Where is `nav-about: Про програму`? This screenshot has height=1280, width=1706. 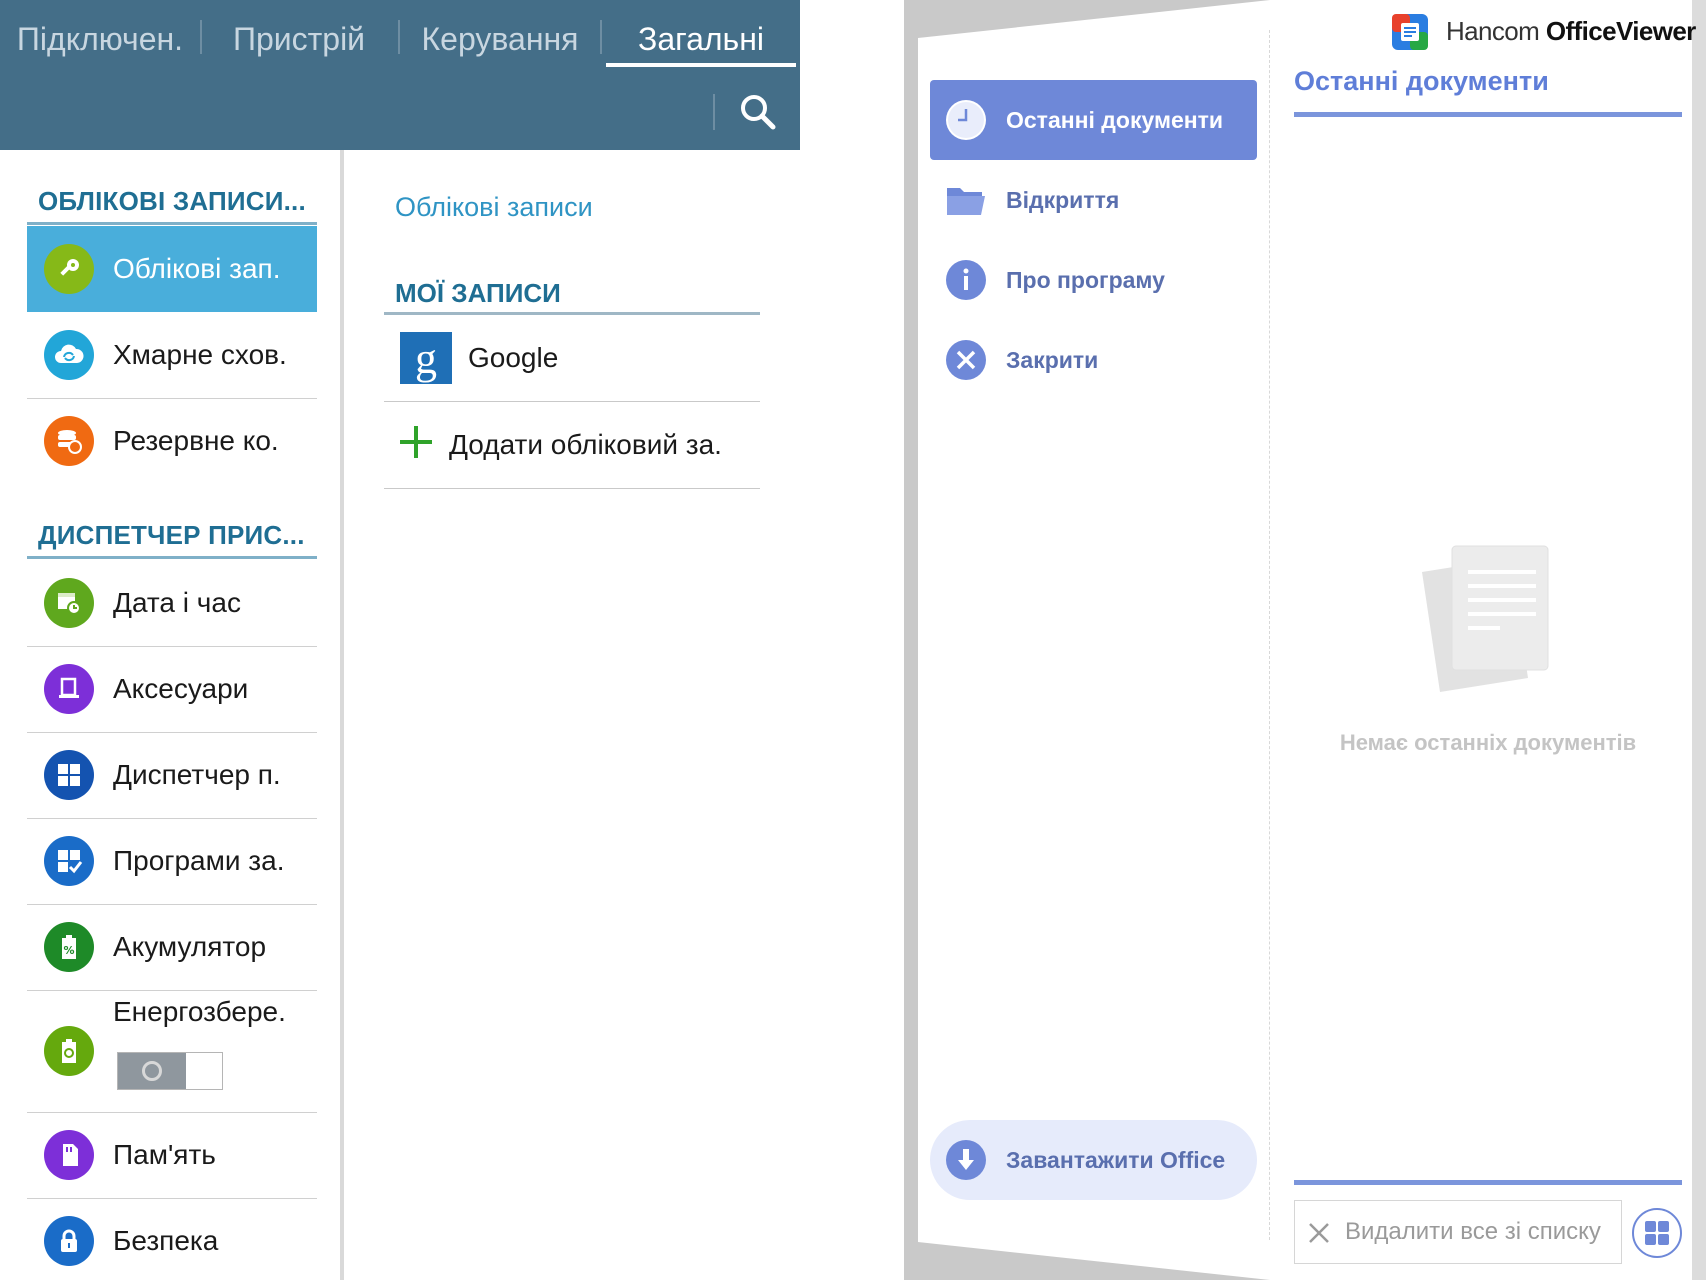
nav-about: Про програму is located at coordinates (1093, 280).